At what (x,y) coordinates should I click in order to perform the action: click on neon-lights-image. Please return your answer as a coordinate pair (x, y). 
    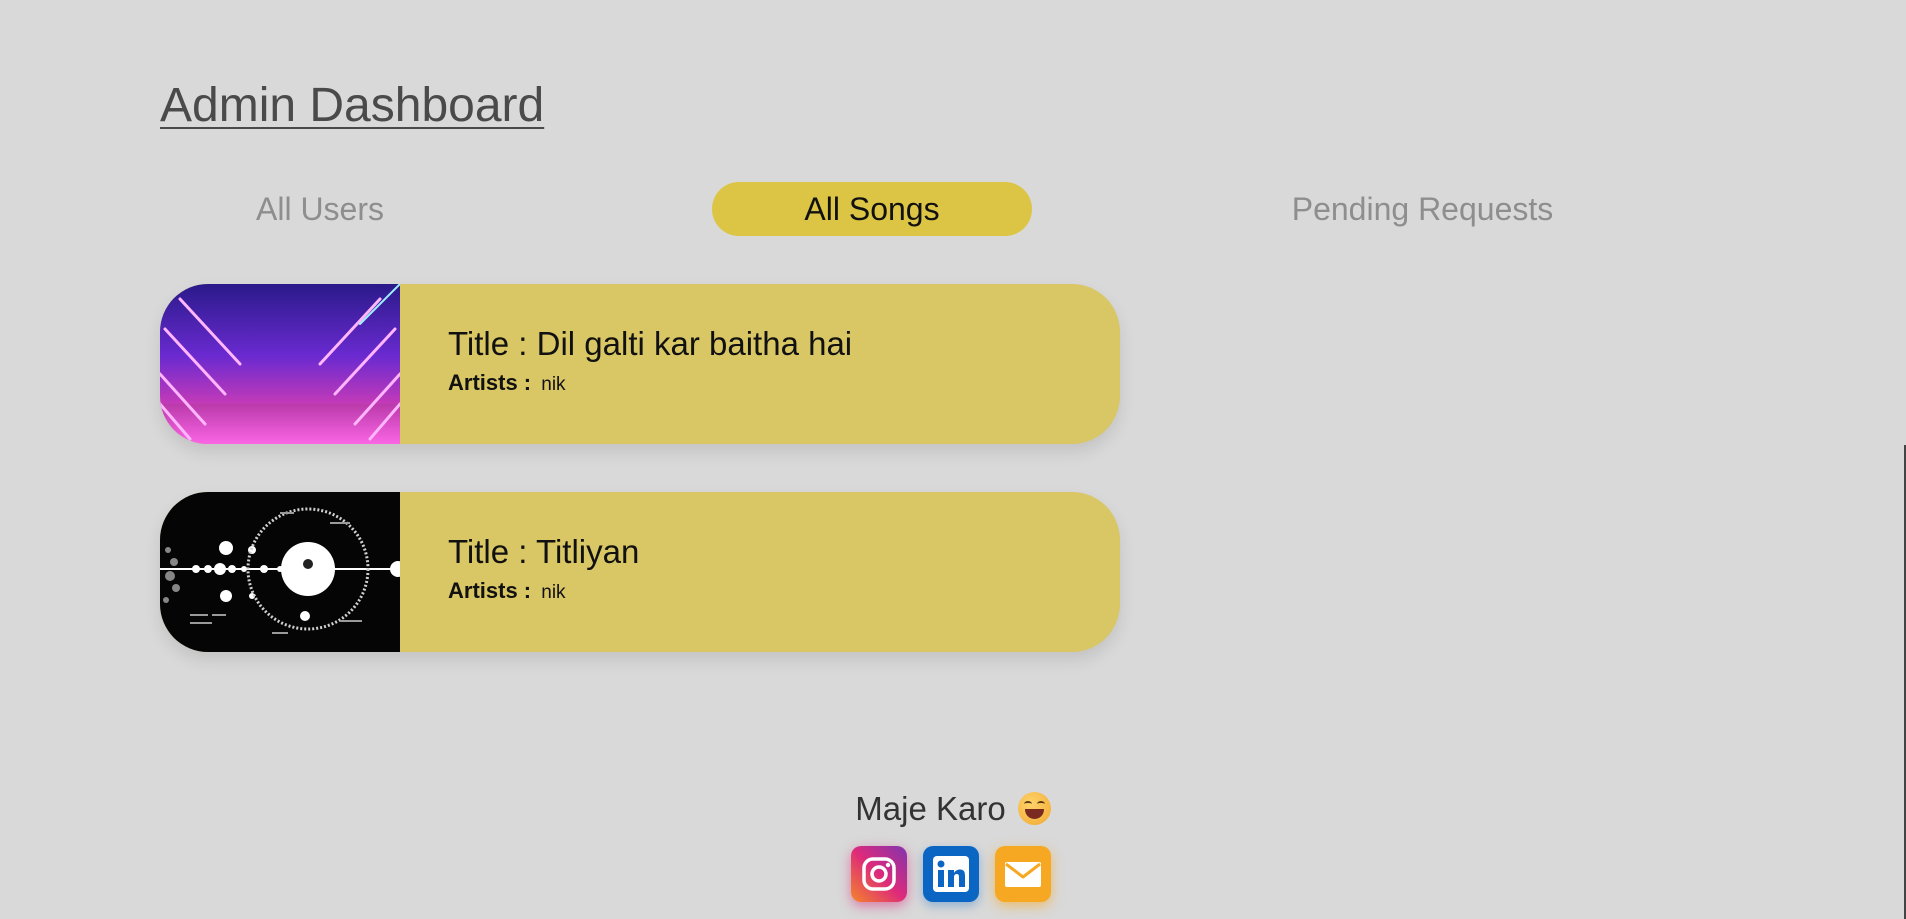
    Looking at the image, I should click on (280, 364).